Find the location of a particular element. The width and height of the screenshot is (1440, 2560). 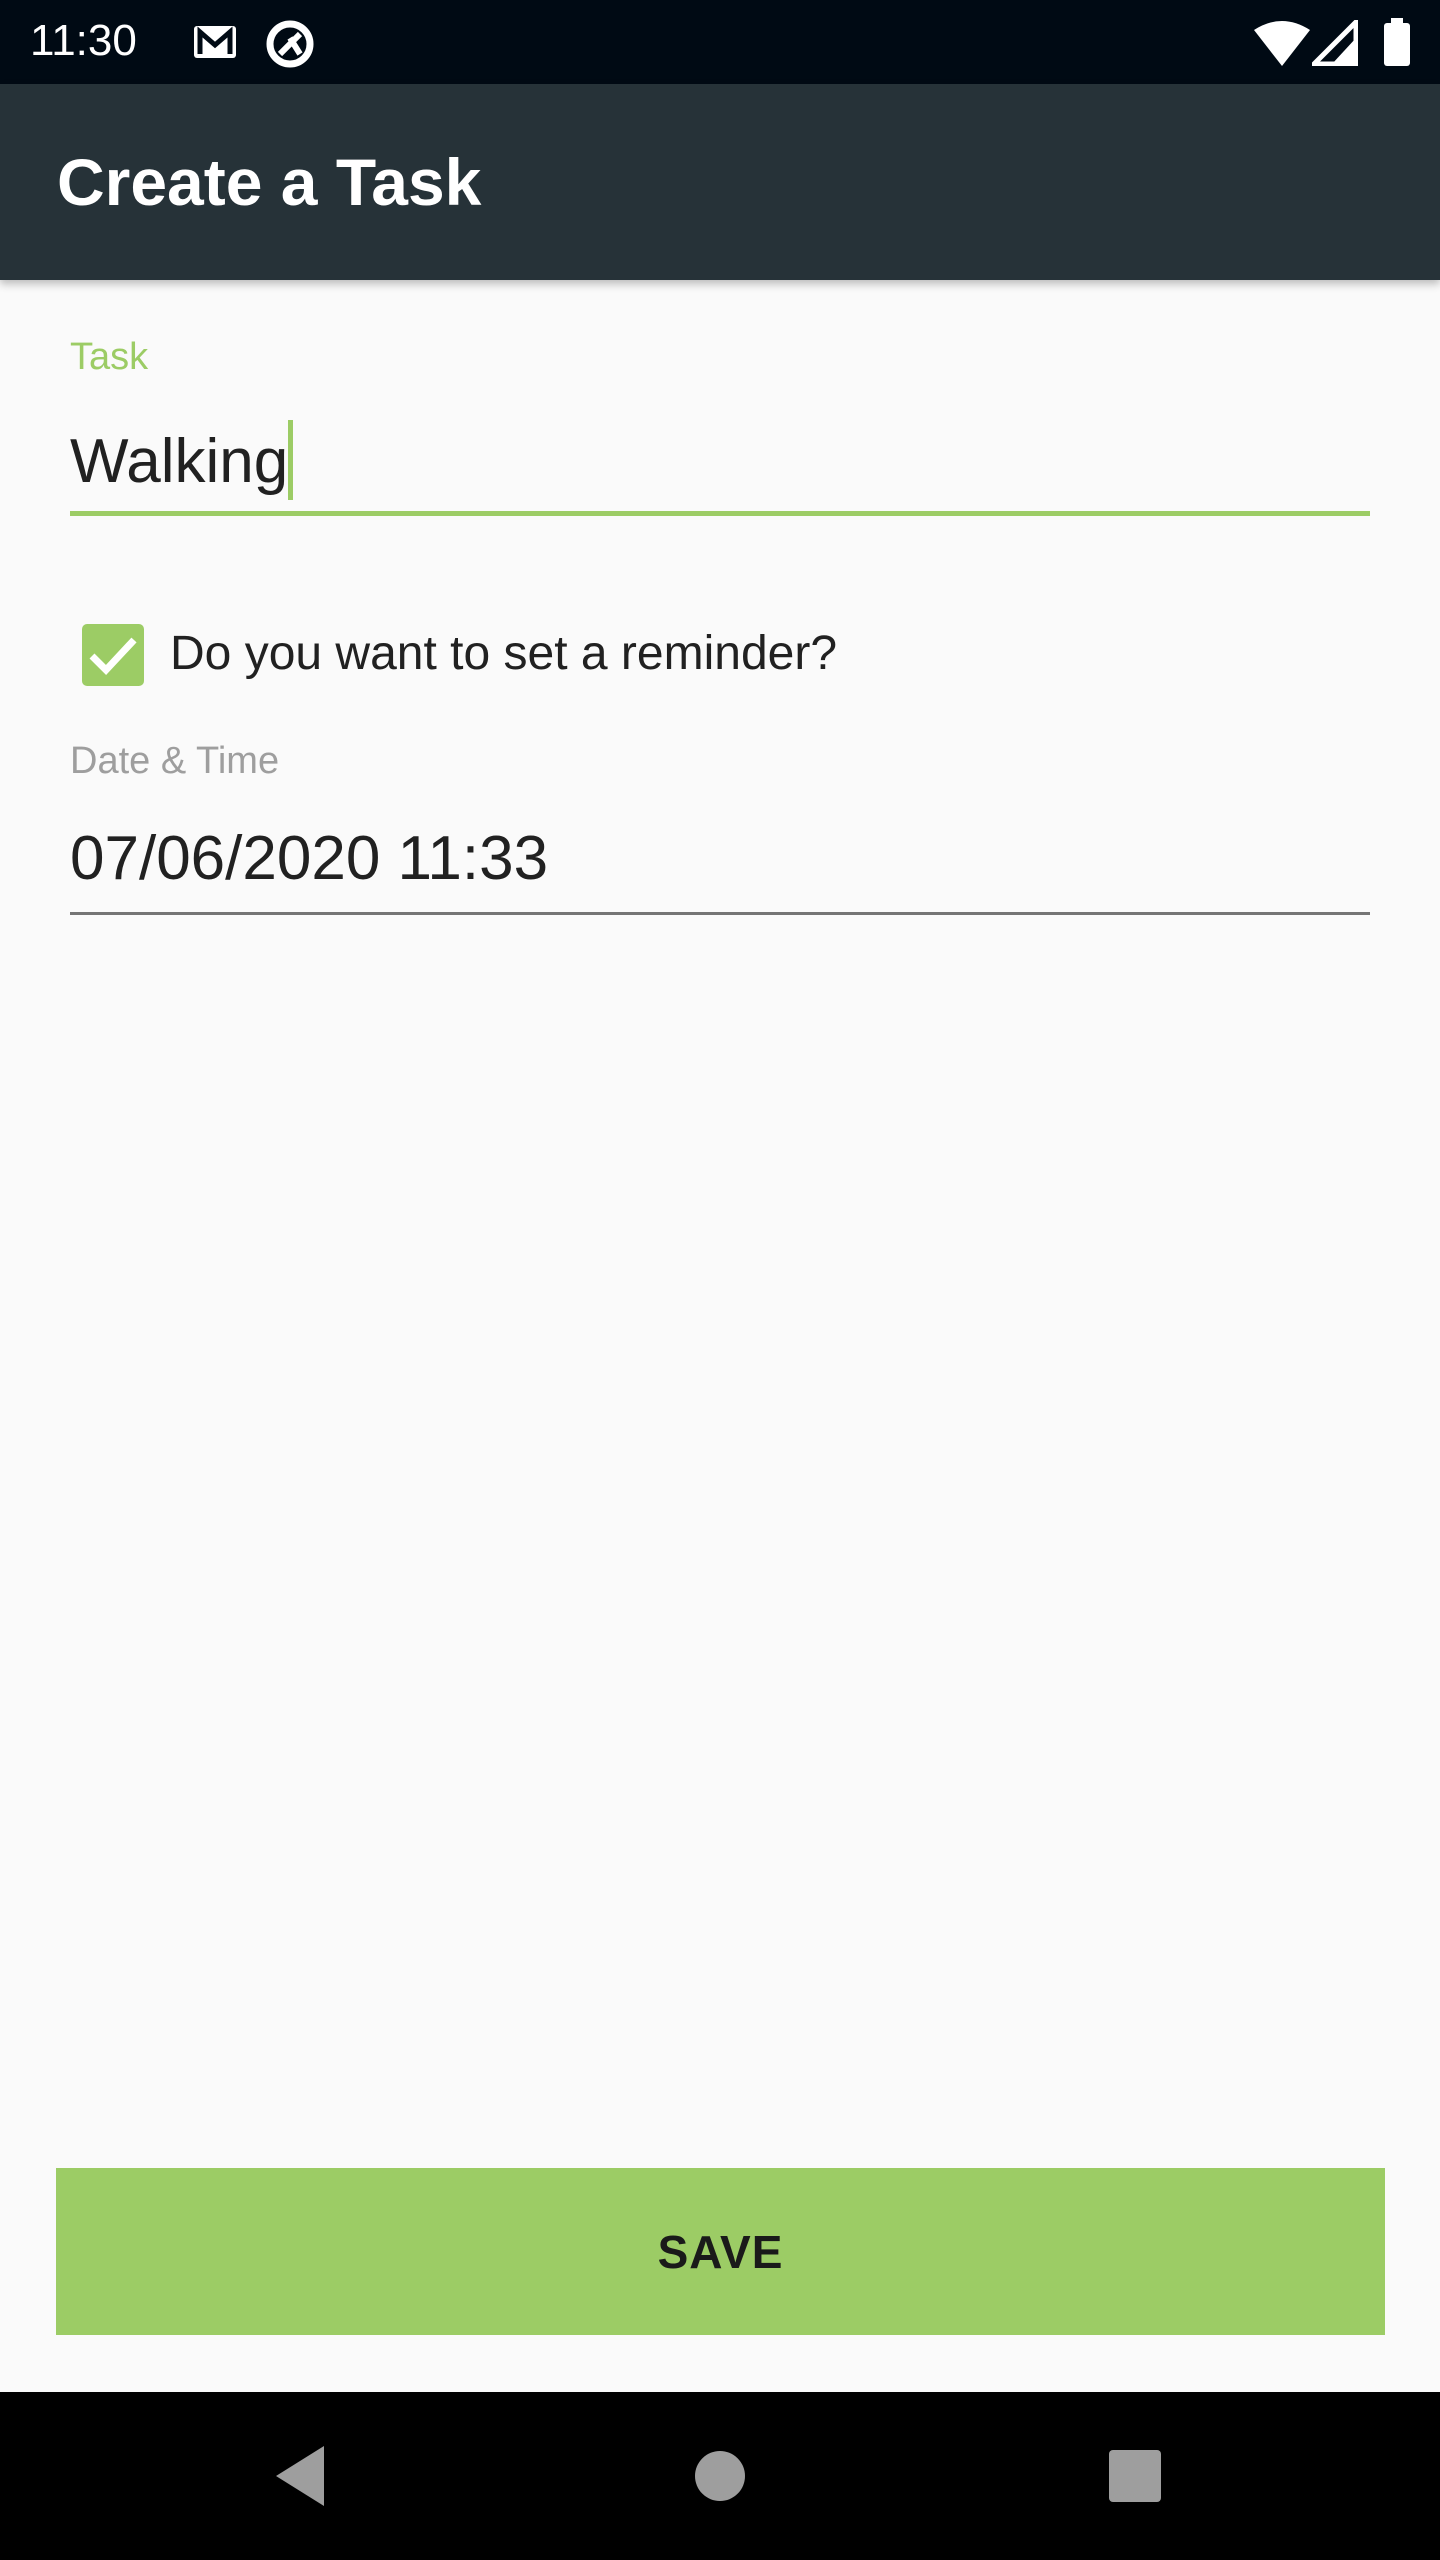

navigation-bar is located at coordinates (720, 2476).